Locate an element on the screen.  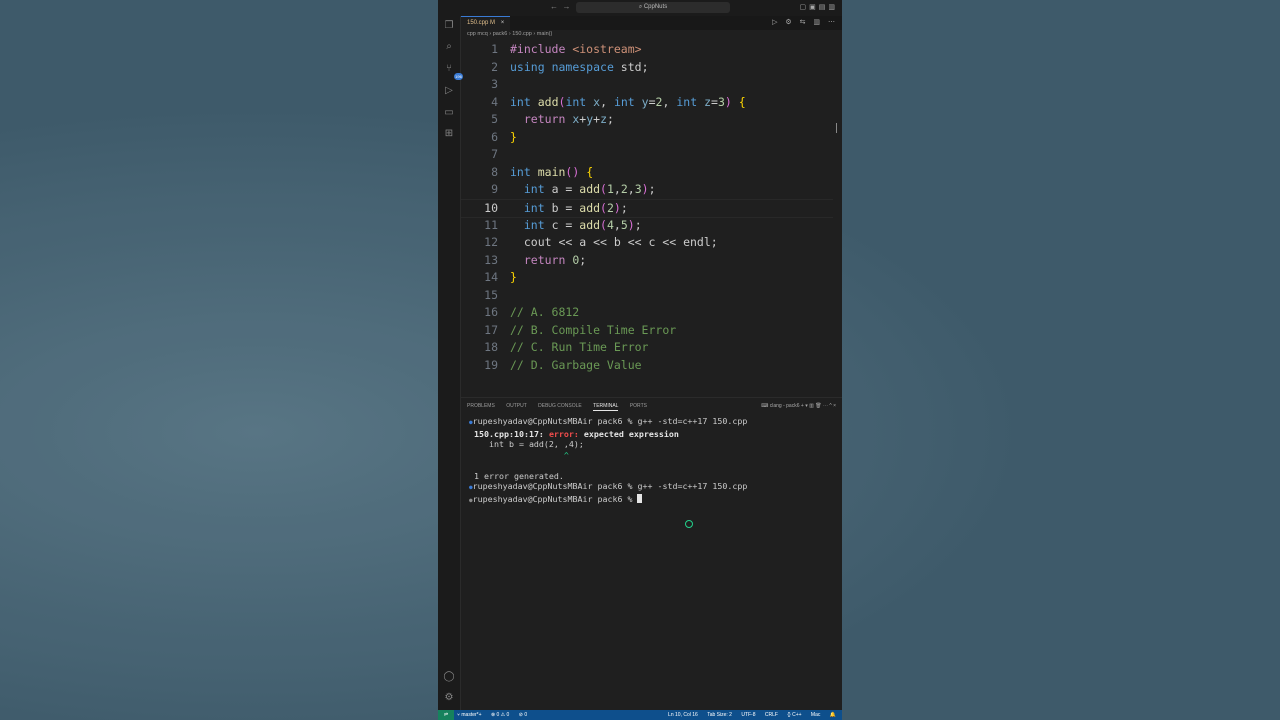
line-text: // B. Compile Time Error is located at coordinates (593, 329).